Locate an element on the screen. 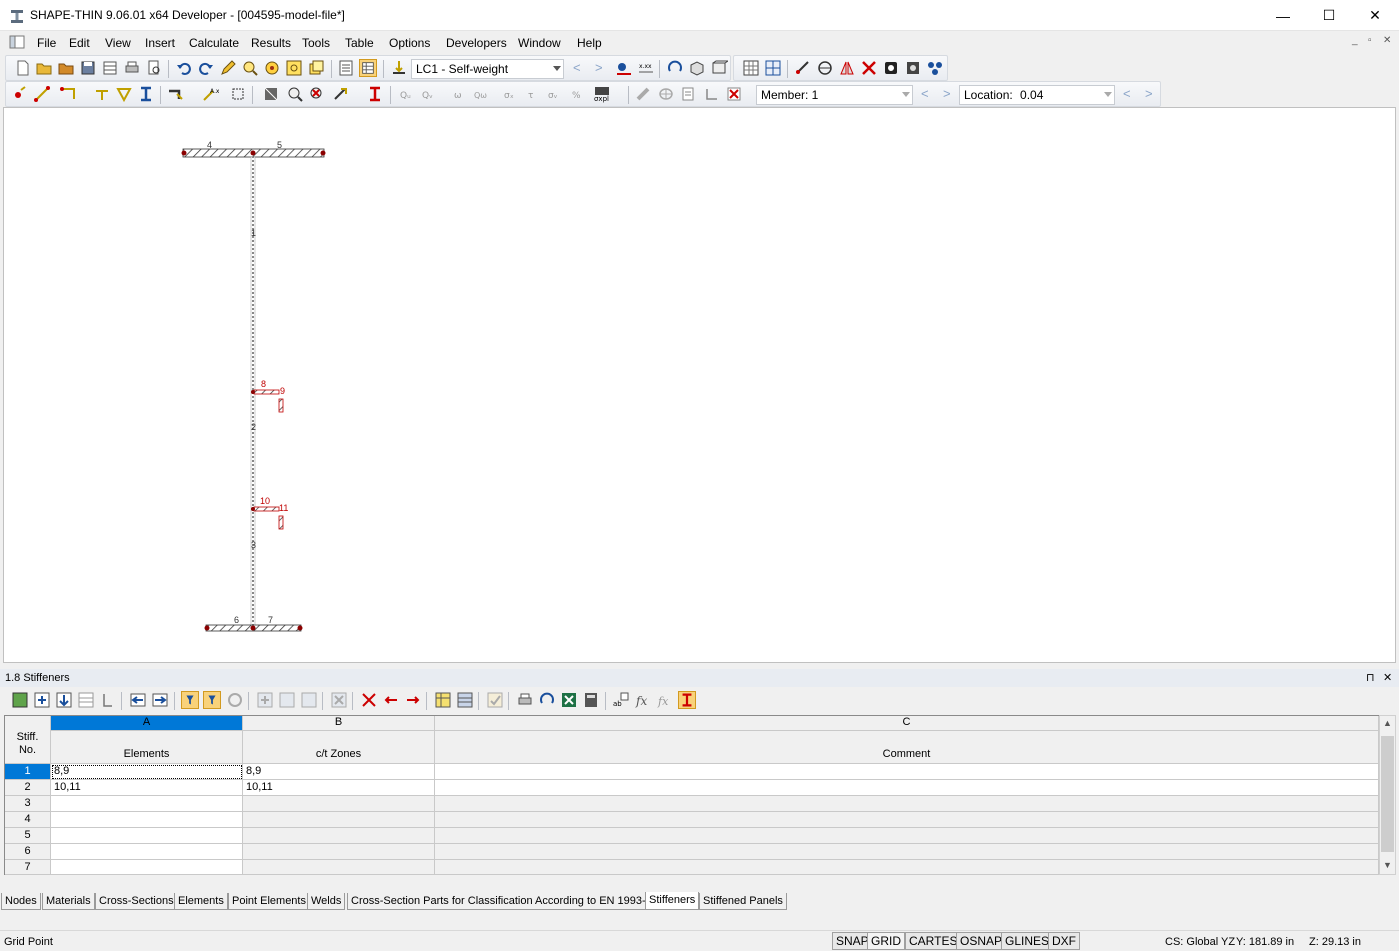 This screenshot has height=951, width=1399. menu-tools: Tools is located at coordinates (316, 43).